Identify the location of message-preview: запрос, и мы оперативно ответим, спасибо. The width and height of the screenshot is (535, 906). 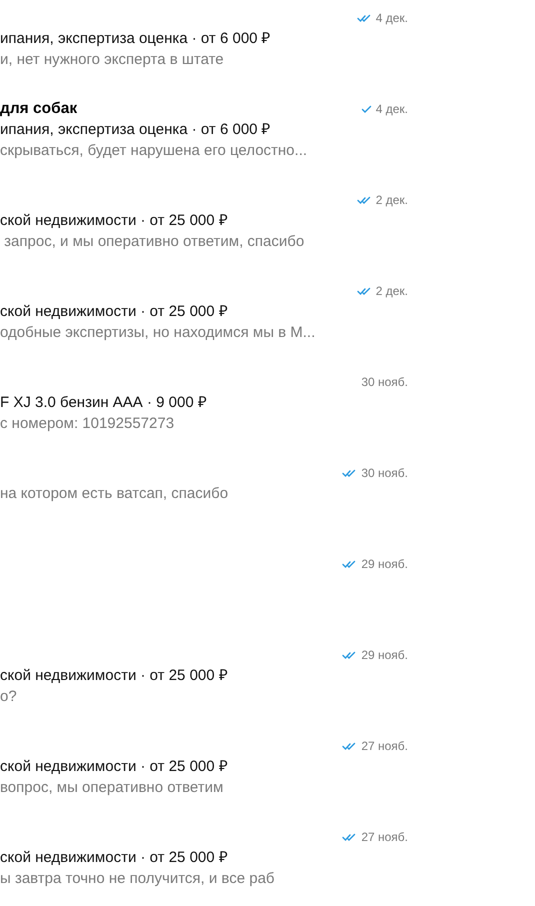
(154, 242).